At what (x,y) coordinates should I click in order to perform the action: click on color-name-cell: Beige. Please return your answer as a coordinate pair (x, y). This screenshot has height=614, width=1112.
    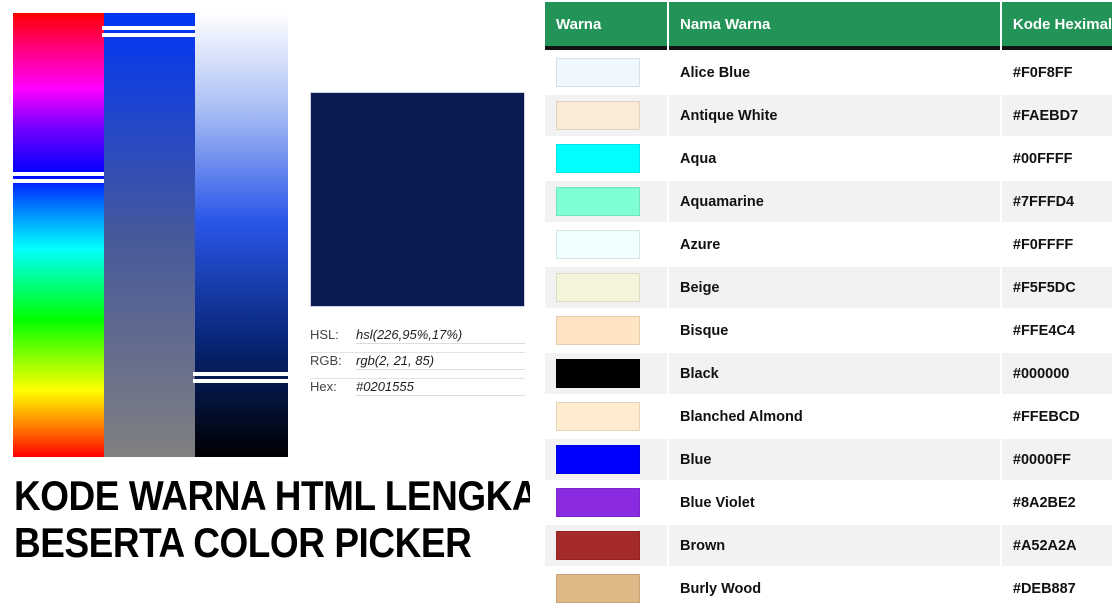
    Looking at the image, I should click on (834, 287).